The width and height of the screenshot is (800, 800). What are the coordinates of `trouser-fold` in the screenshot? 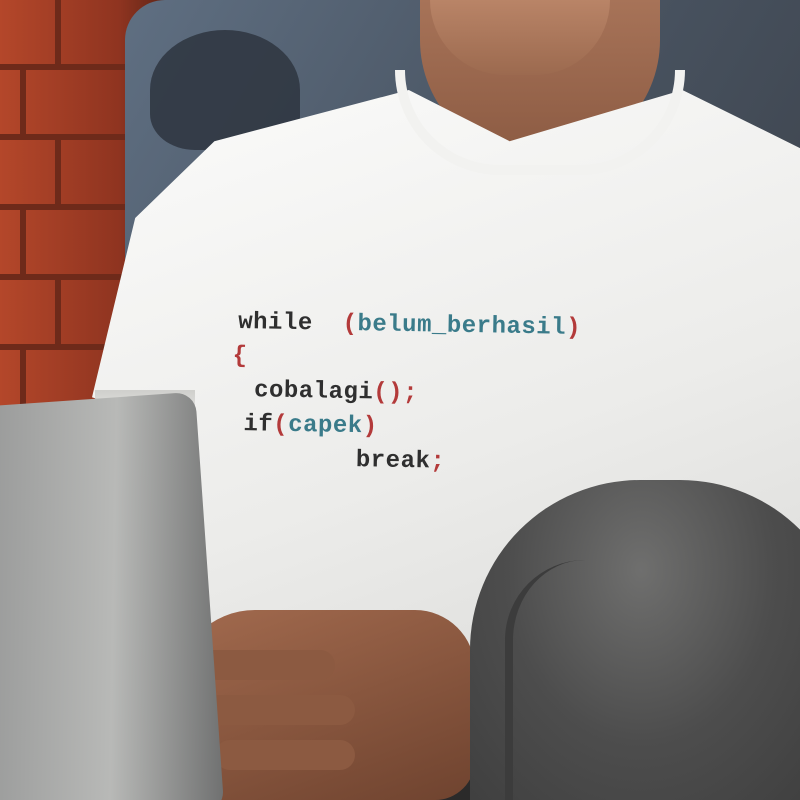 It's located at (584, 680).